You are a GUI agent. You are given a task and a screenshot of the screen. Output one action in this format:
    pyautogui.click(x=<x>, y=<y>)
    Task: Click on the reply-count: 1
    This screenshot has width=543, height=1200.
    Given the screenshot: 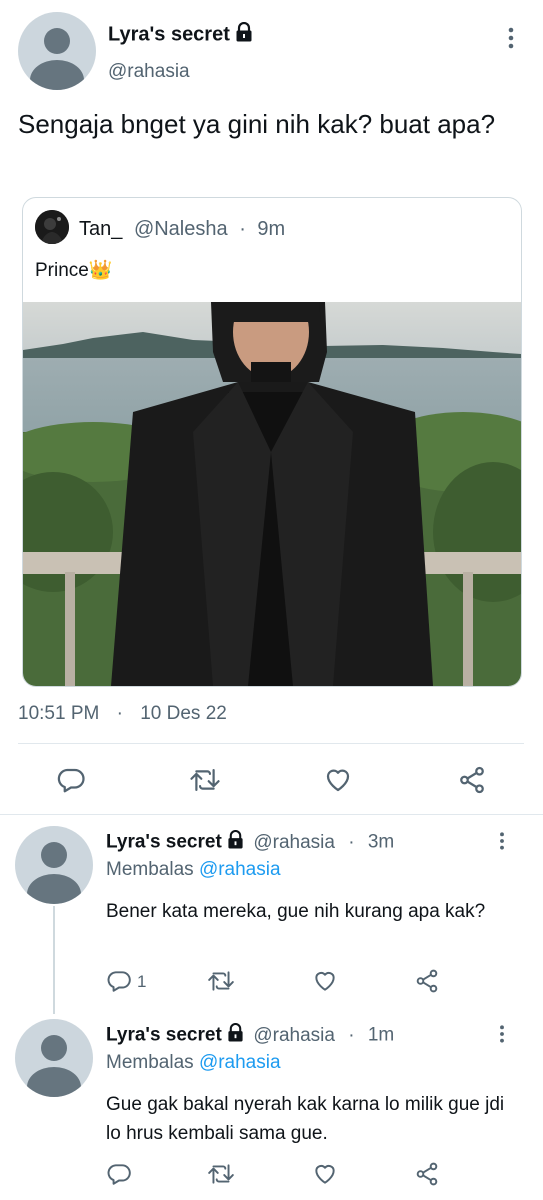 What is the action you would take?
    pyautogui.click(x=142, y=981)
    